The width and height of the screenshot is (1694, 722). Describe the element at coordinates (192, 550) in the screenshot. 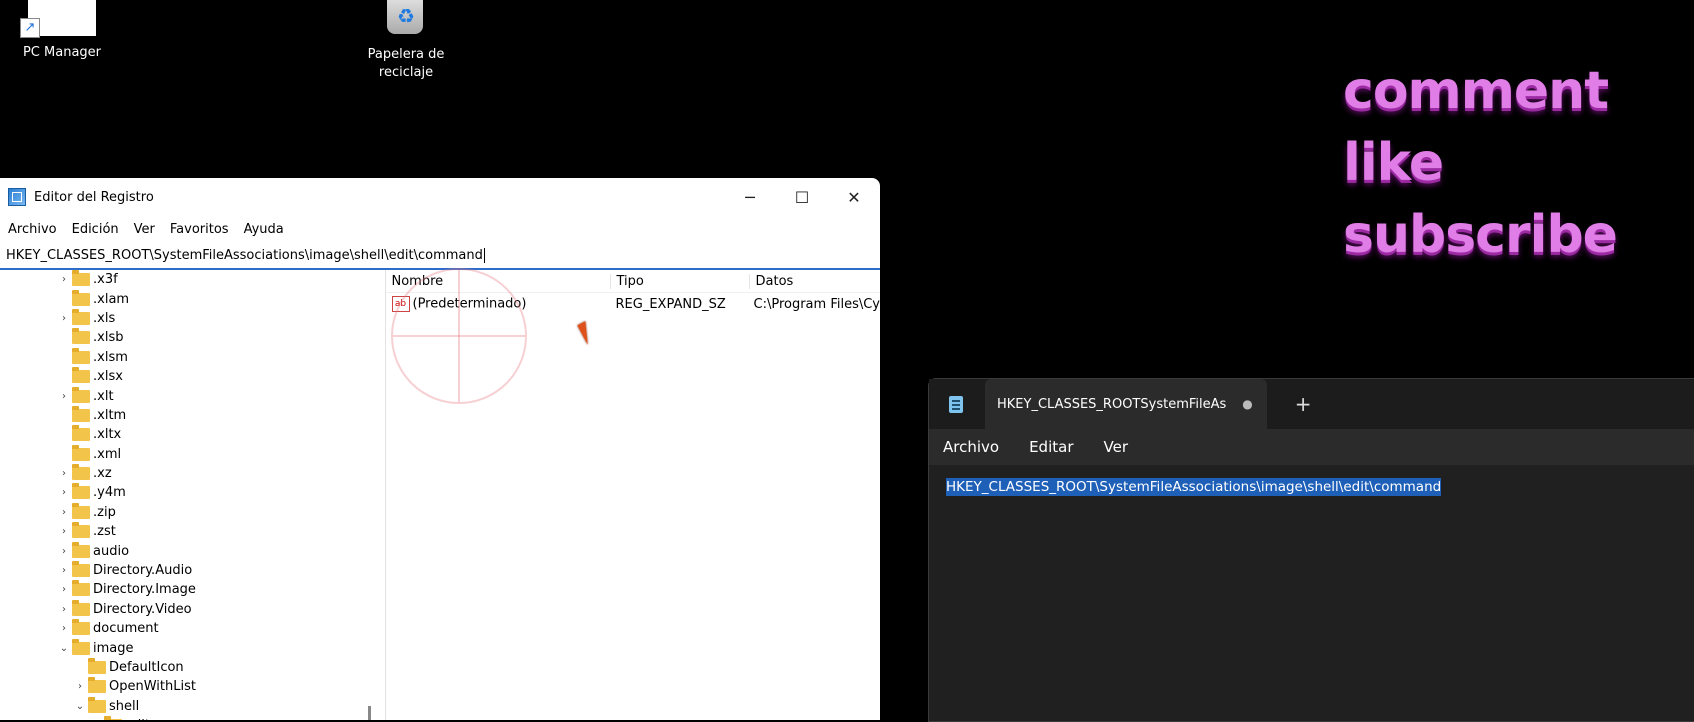

I see `tree-item: › audio` at that location.